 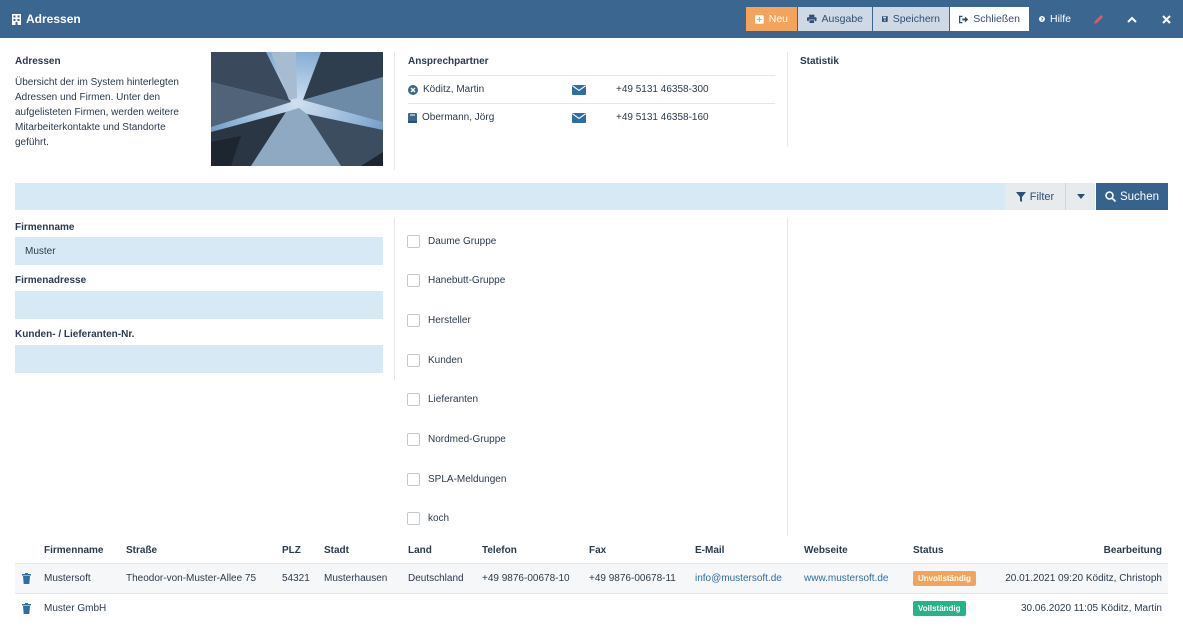 What do you see at coordinates (291, 550) in the screenshot?
I see `column-header-zip: PLZ` at bounding box center [291, 550].